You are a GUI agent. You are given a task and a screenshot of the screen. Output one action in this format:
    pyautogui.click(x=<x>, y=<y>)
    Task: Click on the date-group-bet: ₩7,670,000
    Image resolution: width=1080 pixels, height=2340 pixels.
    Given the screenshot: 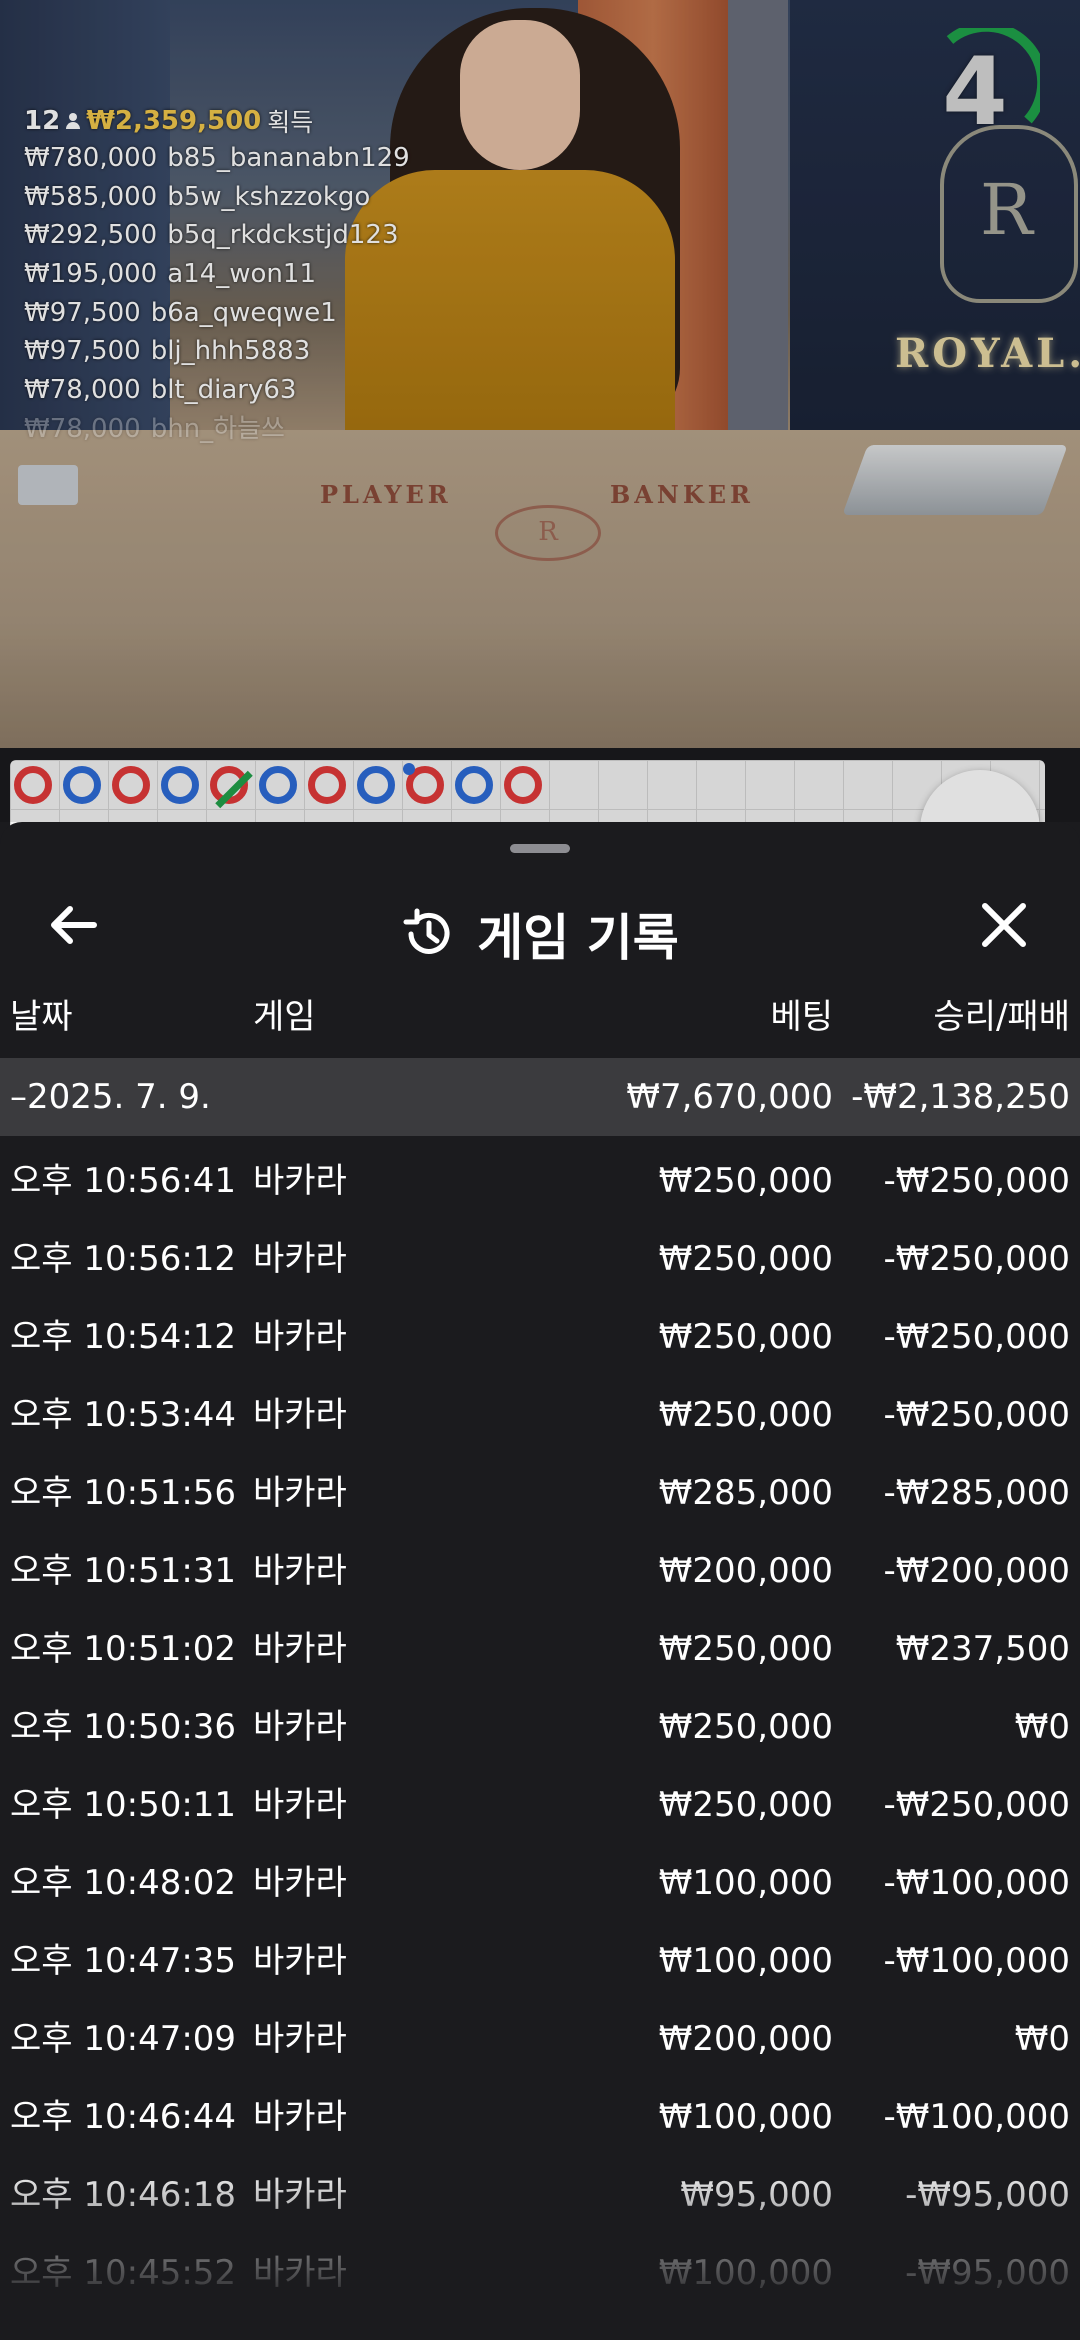 What is the action you would take?
    pyautogui.click(x=729, y=1097)
    